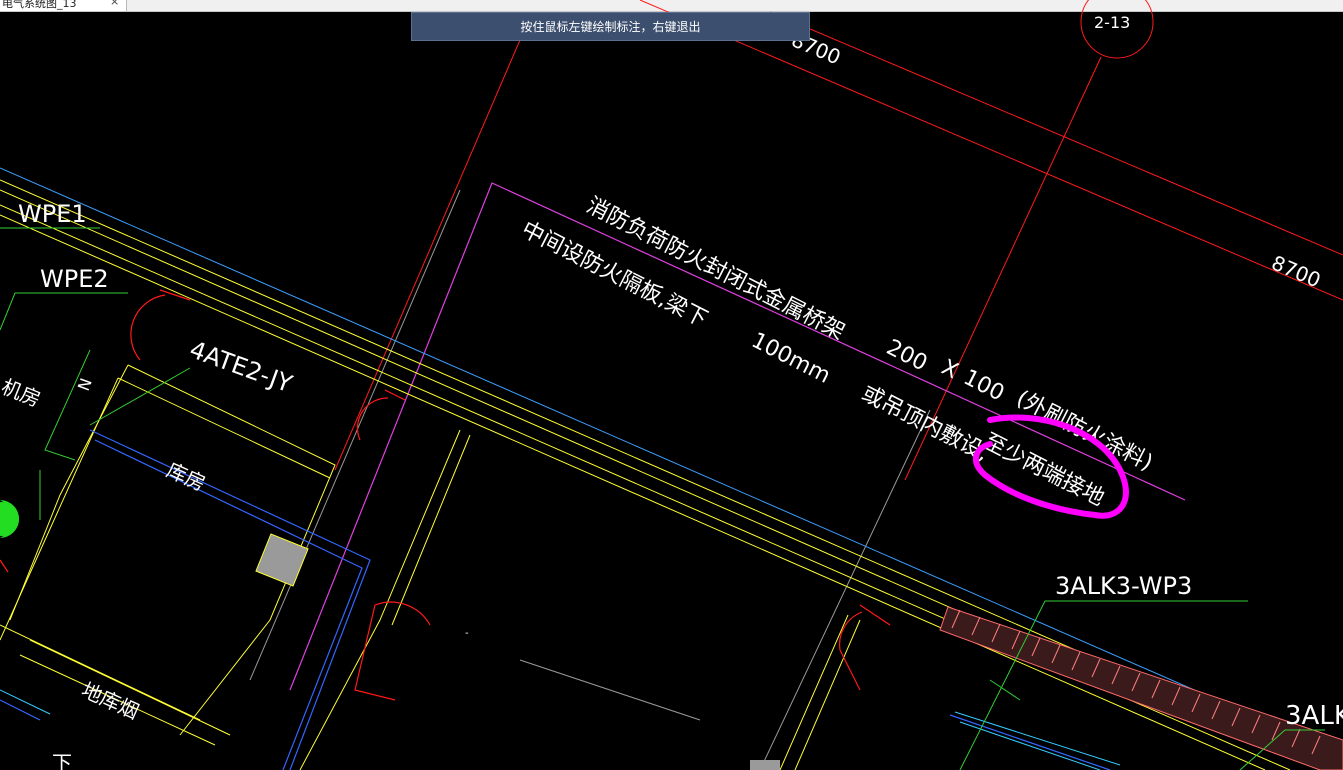 This screenshot has width=1343, height=770. Describe the element at coordinates (9, 519) in the screenshot. I see `green-node-icon` at that location.